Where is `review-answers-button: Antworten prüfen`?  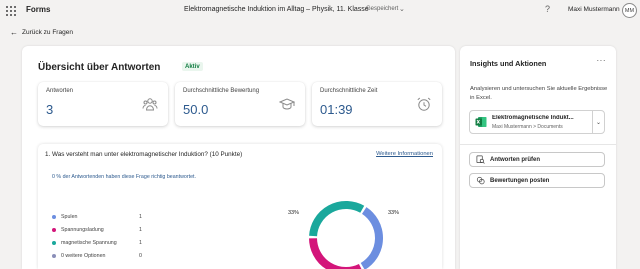
review-answers-button: Antworten prüfen is located at coordinates (537, 159).